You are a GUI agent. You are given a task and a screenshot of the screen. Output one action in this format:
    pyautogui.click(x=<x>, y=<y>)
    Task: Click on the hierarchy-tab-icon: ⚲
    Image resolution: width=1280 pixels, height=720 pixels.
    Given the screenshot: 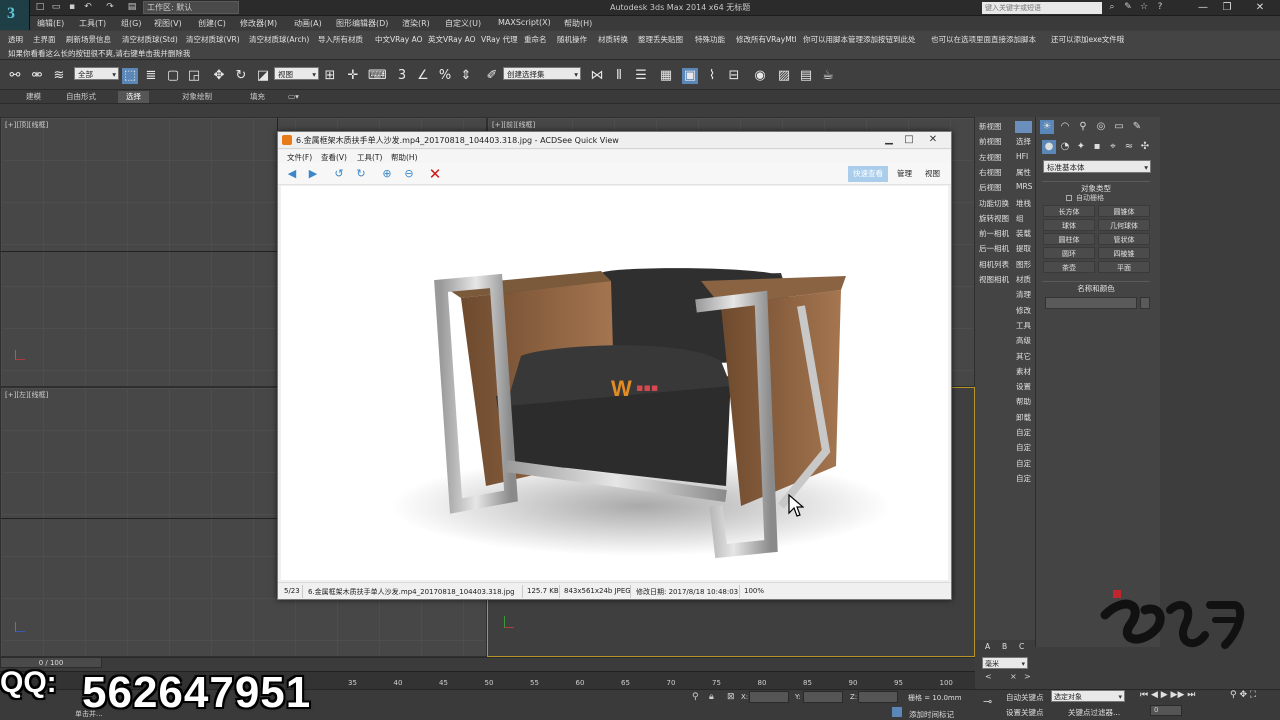 What is the action you would take?
    pyautogui.click(x=1083, y=127)
    